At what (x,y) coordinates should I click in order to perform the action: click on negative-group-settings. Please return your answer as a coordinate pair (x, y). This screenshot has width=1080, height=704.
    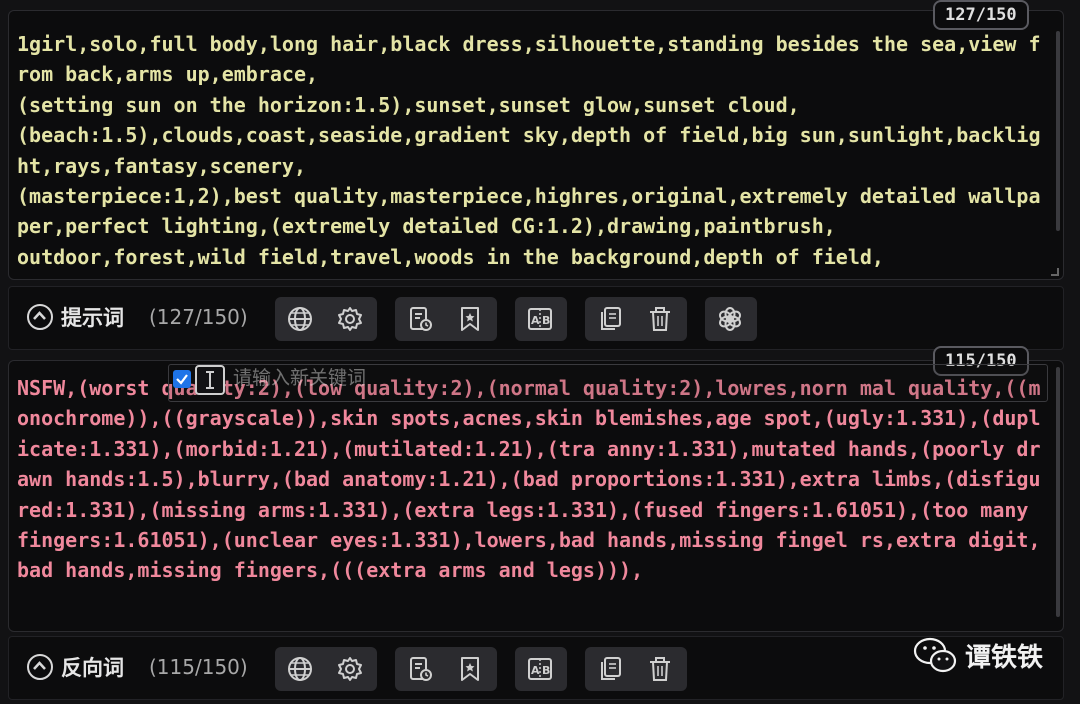
    Looking at the image, I should click on (326, 669).